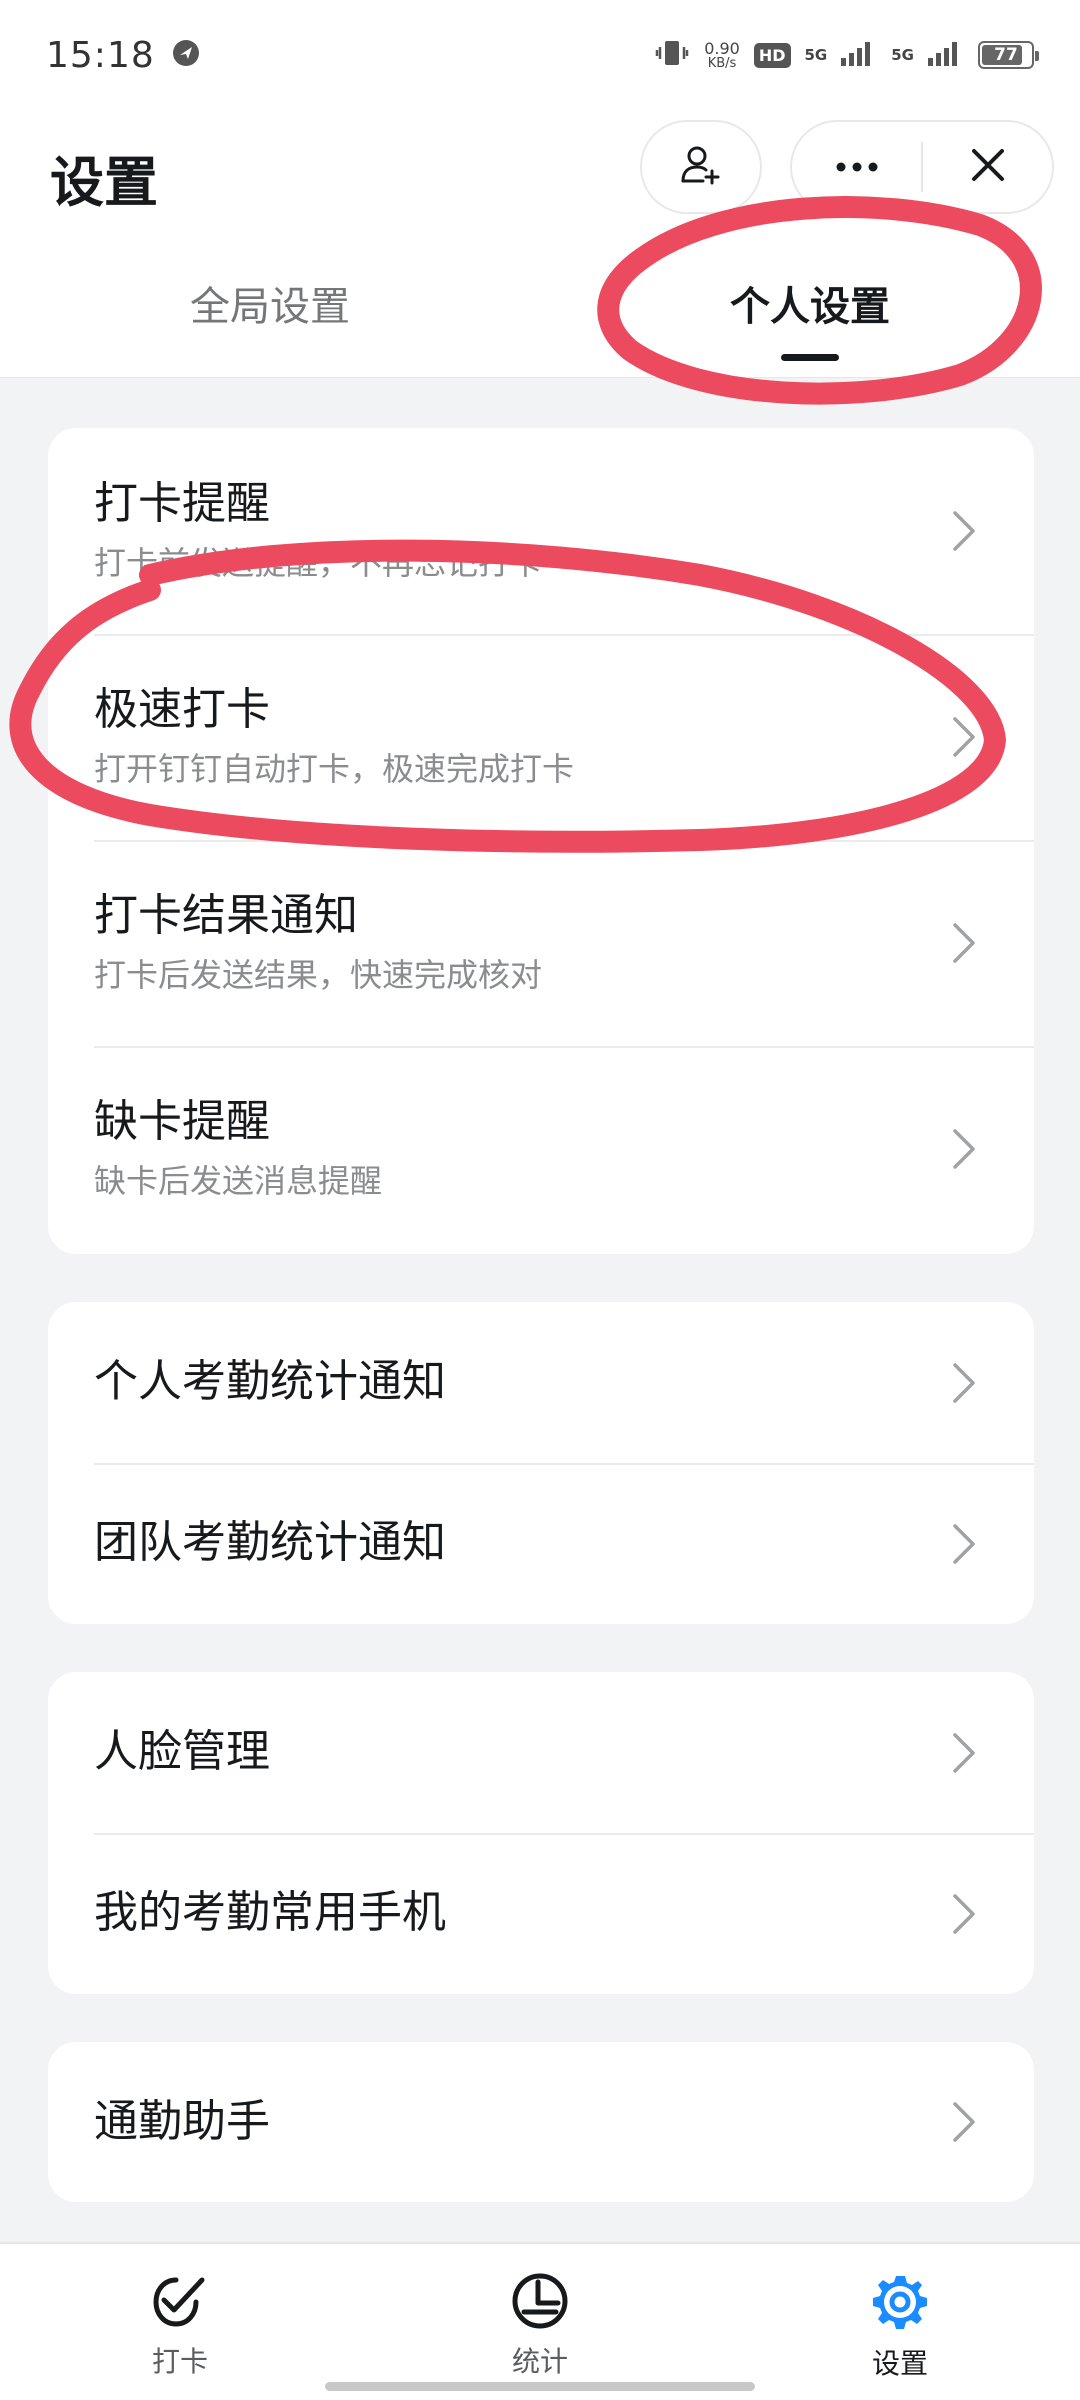 This screenshot has height=2400, width=1080. I want to click on row-text: 通勤助手, so click(514, 2122).